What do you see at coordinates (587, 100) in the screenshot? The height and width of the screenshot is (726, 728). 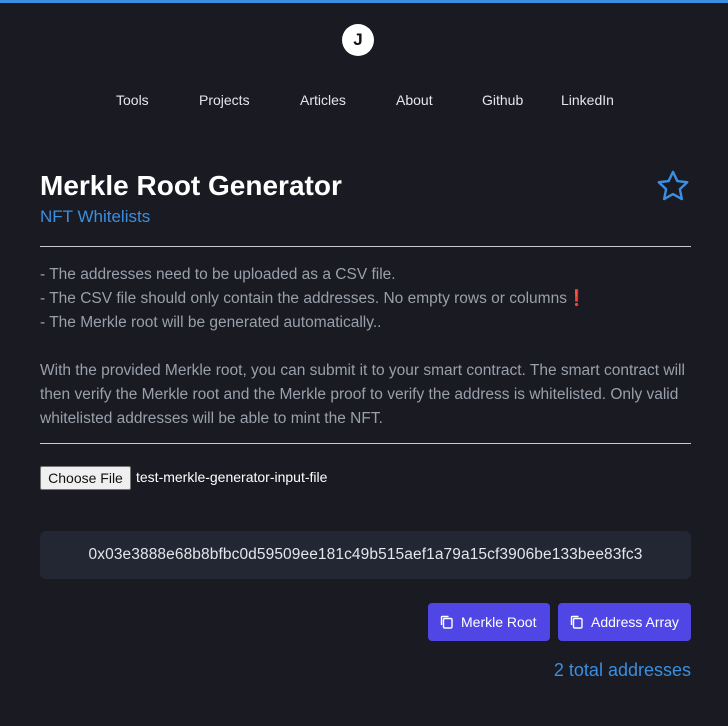 I see `nav-linkedin: LinkedIn` at bounding box center [587, 100].